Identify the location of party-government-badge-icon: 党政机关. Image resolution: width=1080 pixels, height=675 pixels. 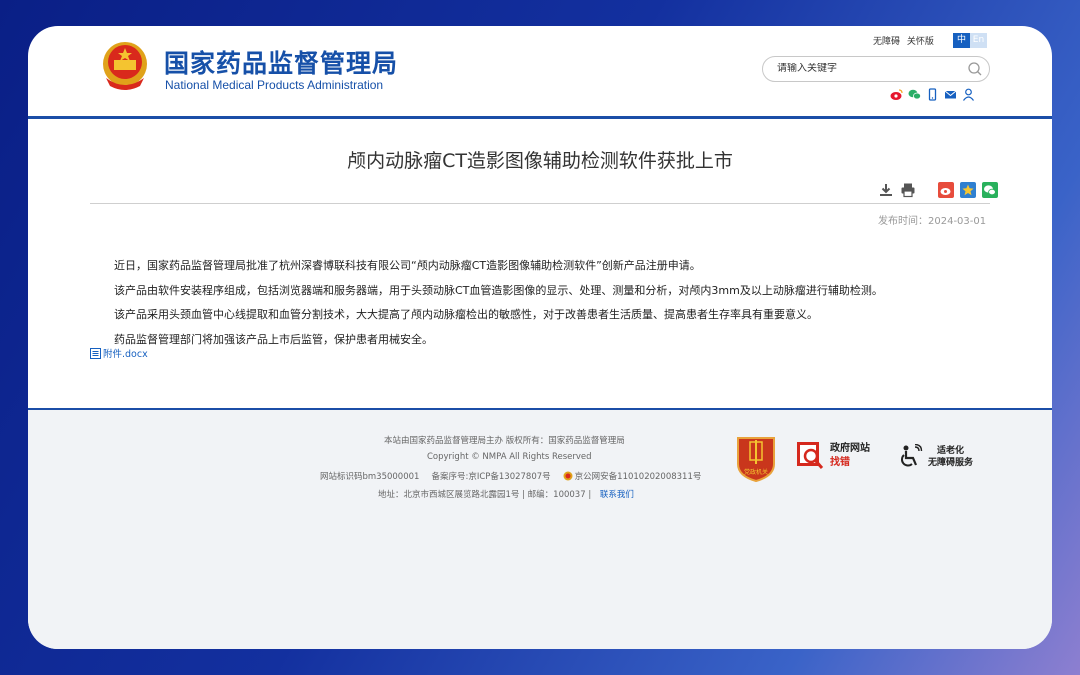
(756, 458).